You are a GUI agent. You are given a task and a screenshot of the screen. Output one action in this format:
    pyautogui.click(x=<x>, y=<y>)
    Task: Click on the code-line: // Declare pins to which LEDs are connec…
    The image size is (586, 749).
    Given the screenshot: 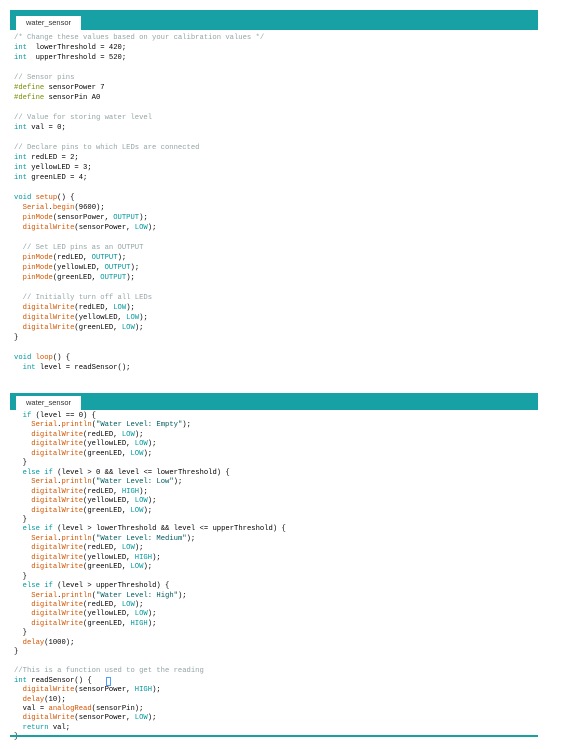 What is the action you would take?
    pyautogui.click(x=106, y=148)
    